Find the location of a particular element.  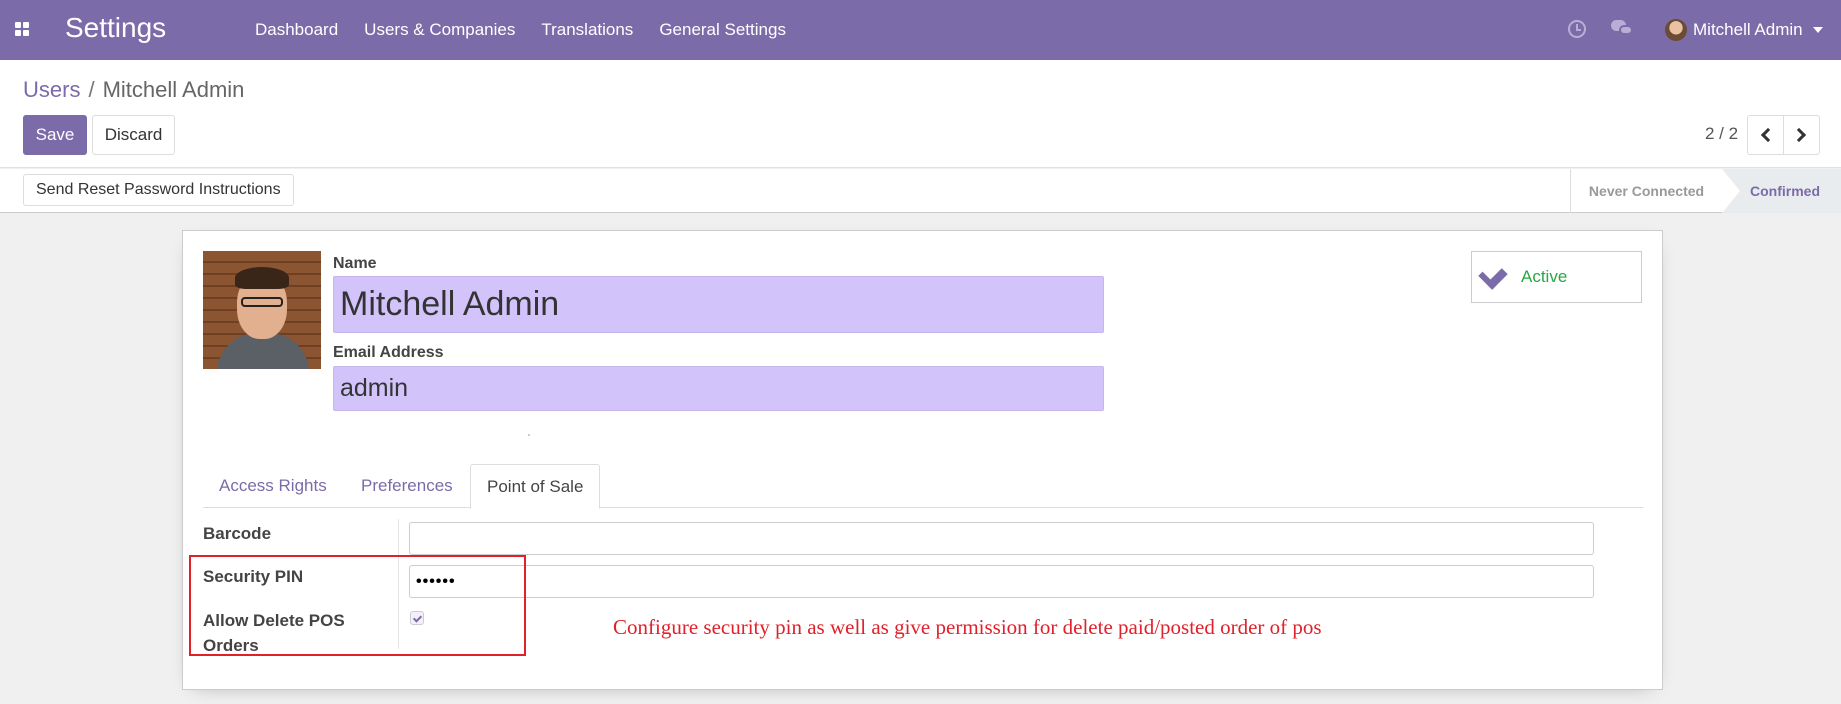

pager-next-button is located at coordinates (1801, 135).